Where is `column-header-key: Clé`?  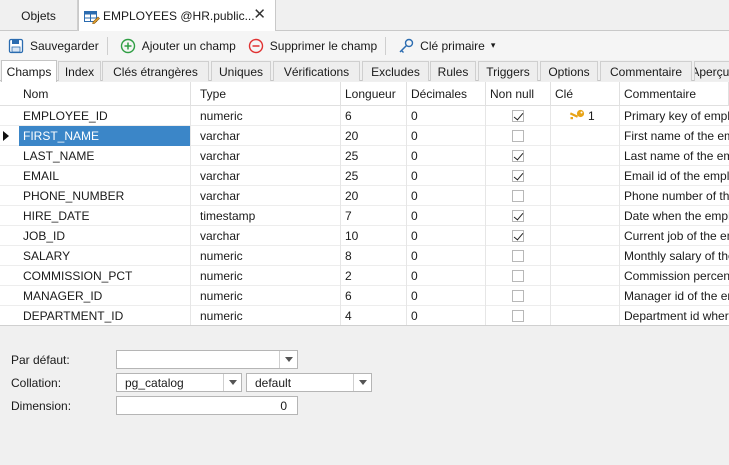 column-header-key: Clé is located at coordinates (585, 94).